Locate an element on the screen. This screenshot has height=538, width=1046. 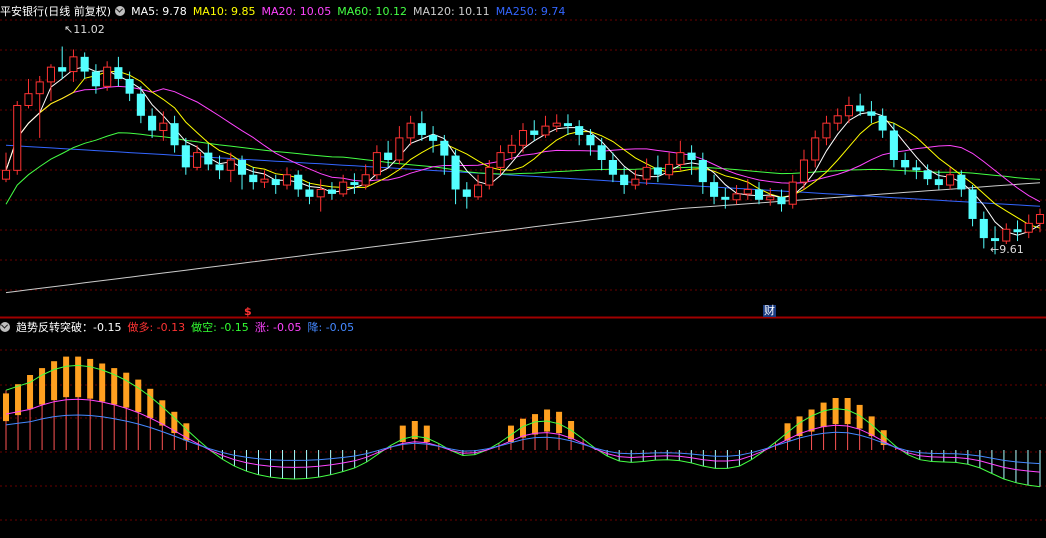
low-price-value: 9.61 is located at coordinates (1011, 249).